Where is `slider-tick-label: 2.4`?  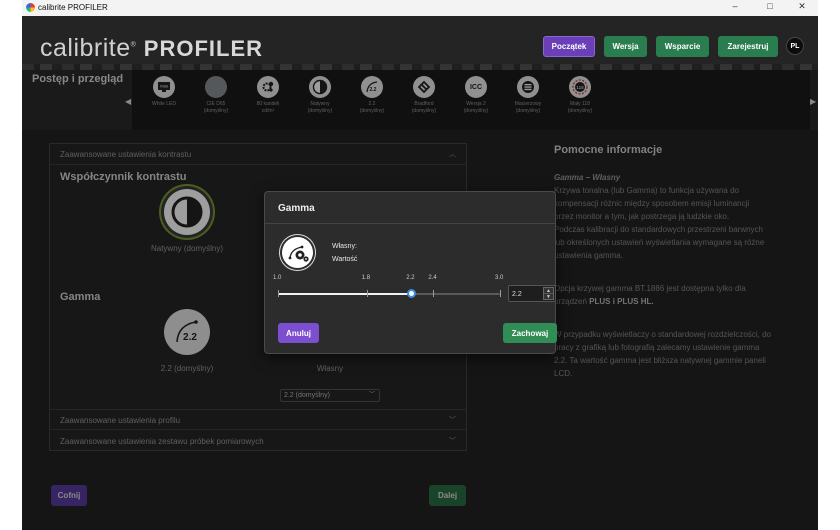 slider-tick-label: 2.4 is located at coordinates (432, 278).